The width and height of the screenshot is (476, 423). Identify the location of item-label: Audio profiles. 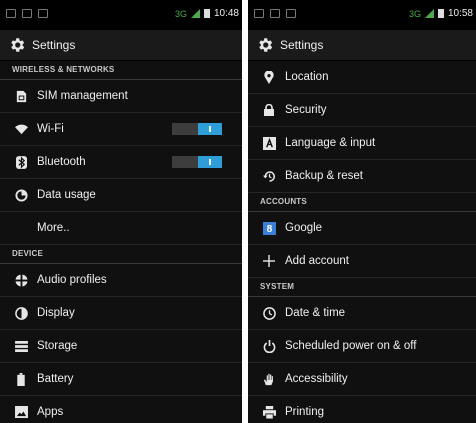
(72, 280).